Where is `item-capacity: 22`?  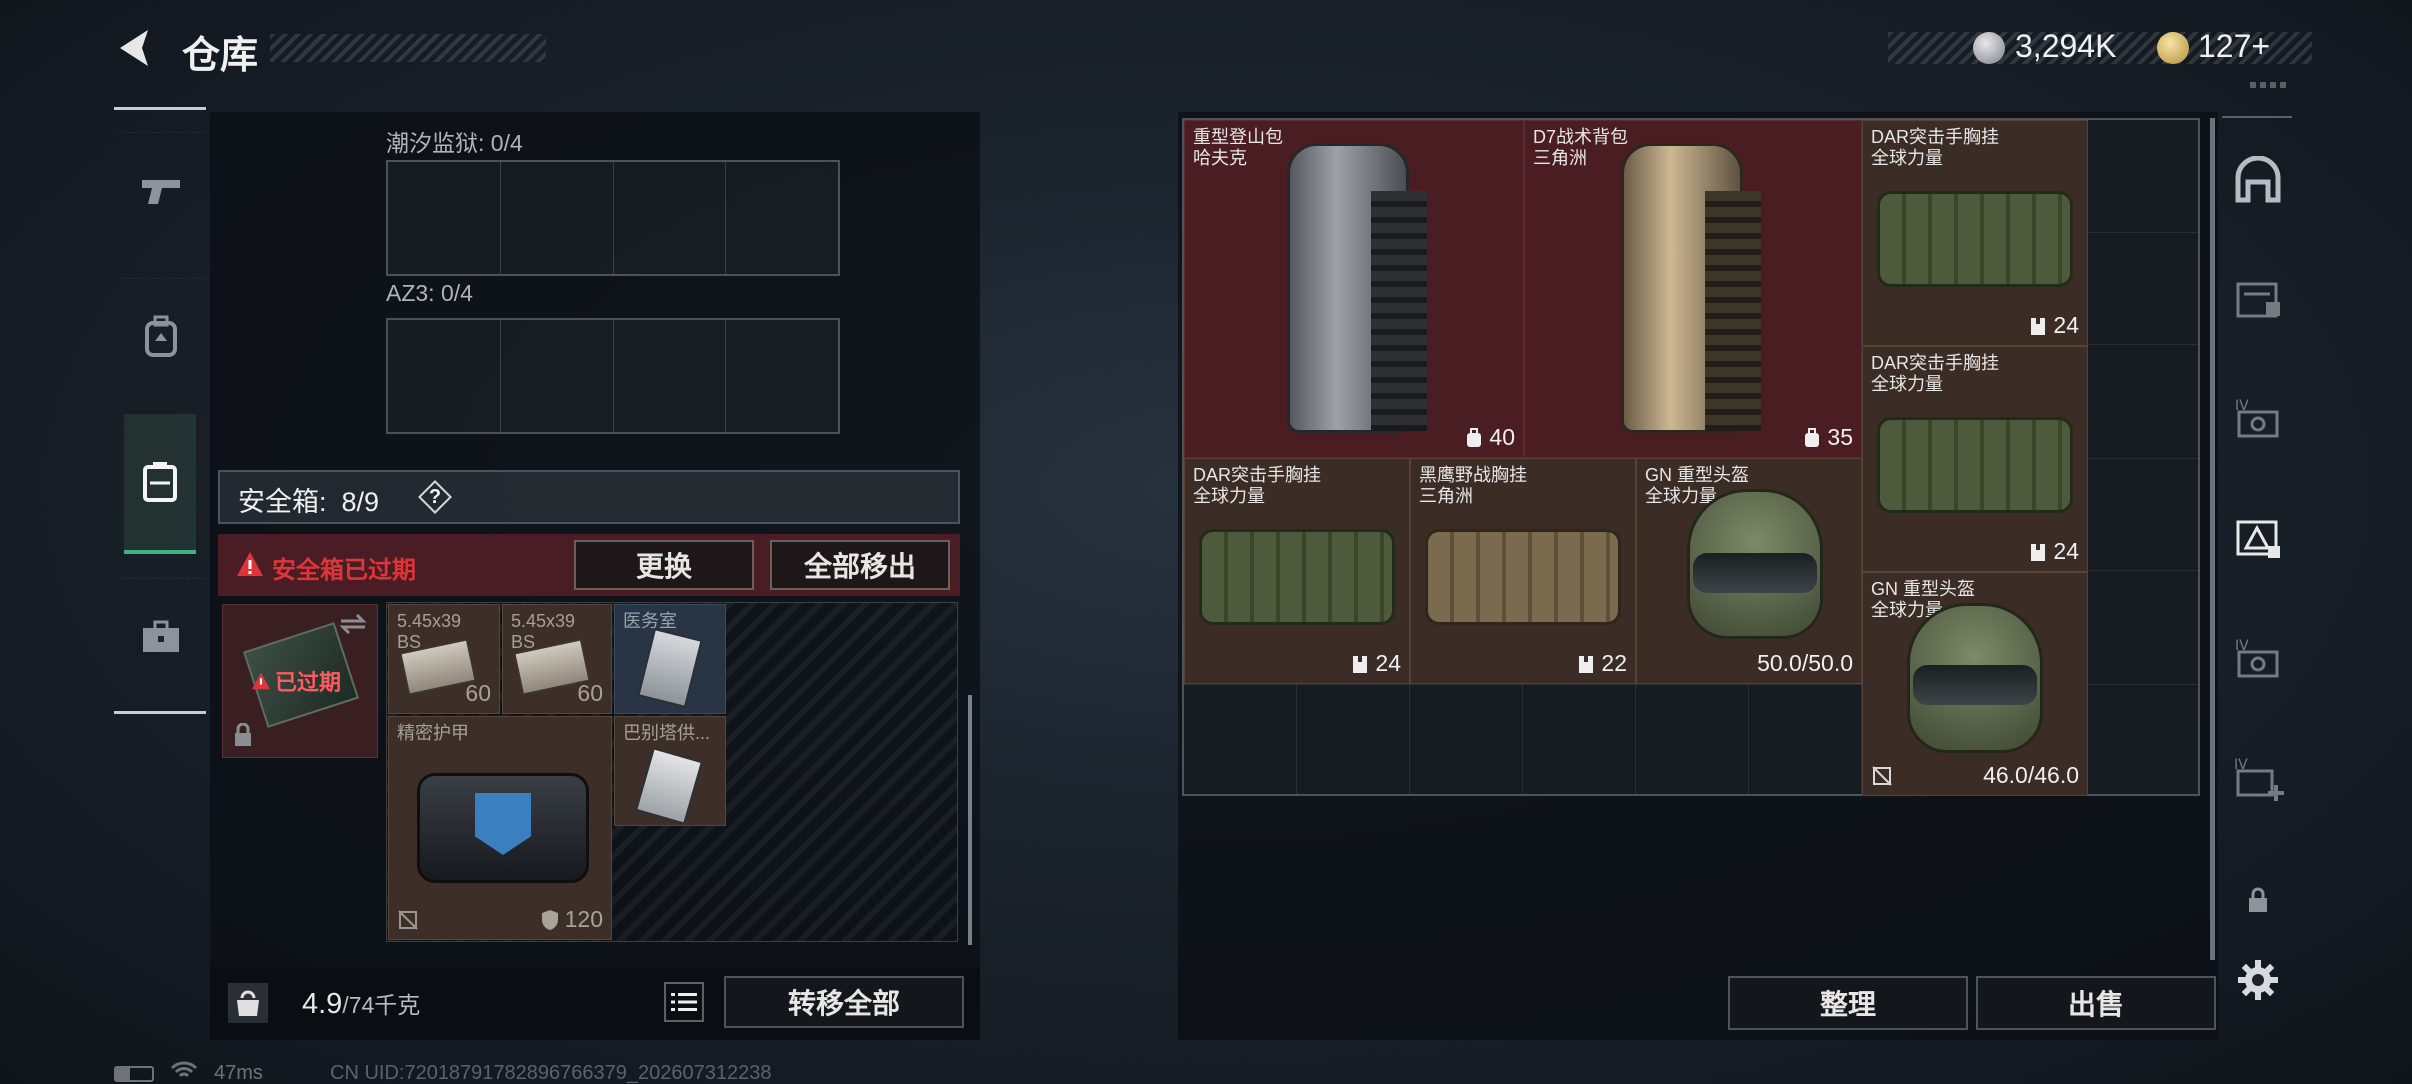
item-capacity: 22 is located at coordinates (1602, 663).